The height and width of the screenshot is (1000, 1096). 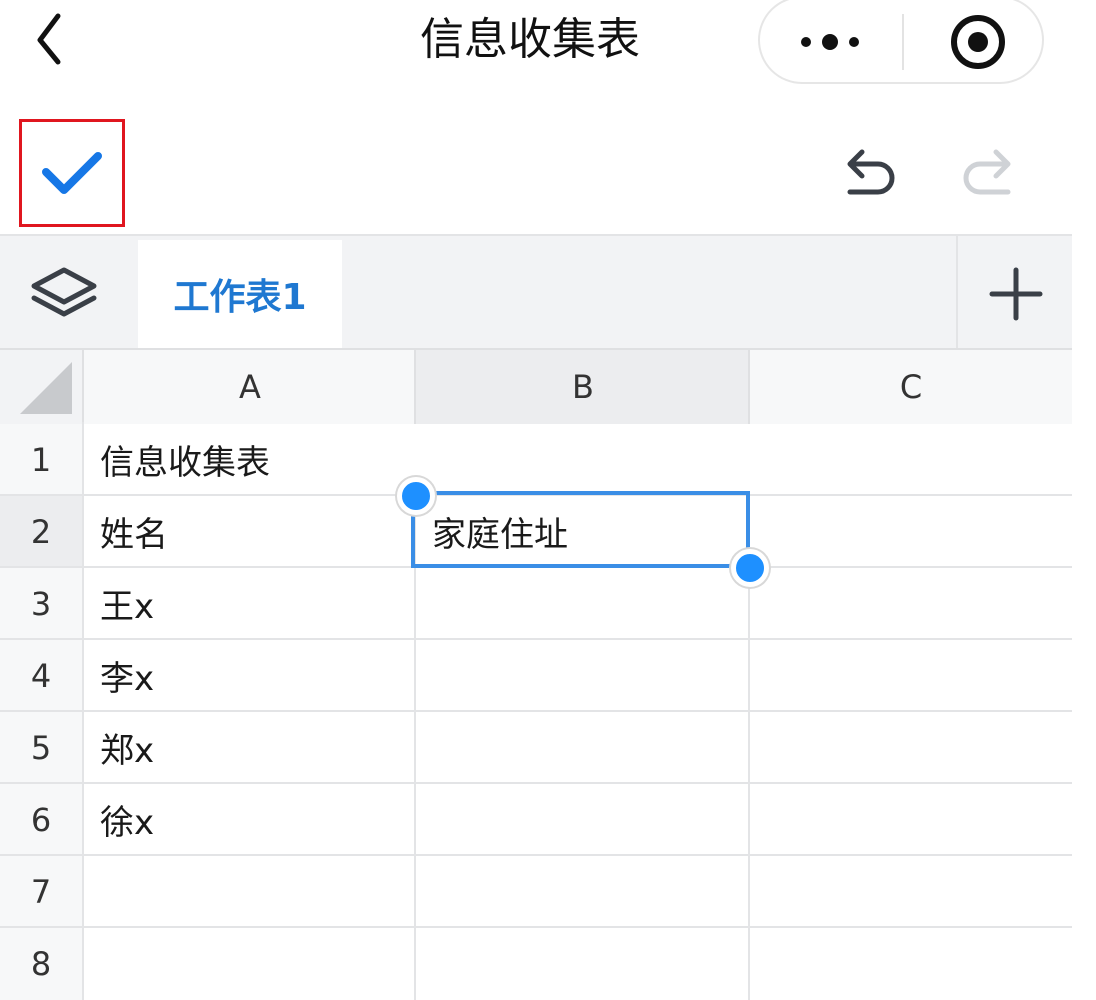 I want to click on cell-a4: 李x, so click(x=249, y=675).